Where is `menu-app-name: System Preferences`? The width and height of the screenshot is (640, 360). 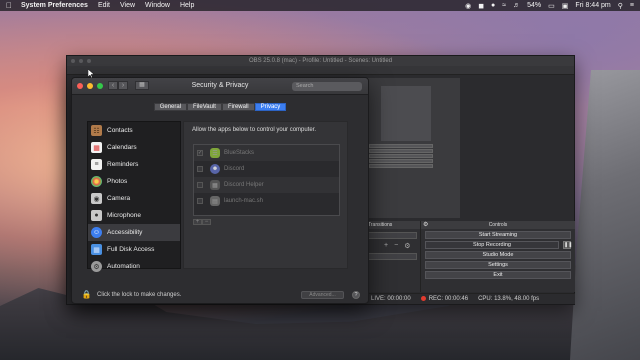
menu-app-name: System Preferences is located at coordinates (54, 5).